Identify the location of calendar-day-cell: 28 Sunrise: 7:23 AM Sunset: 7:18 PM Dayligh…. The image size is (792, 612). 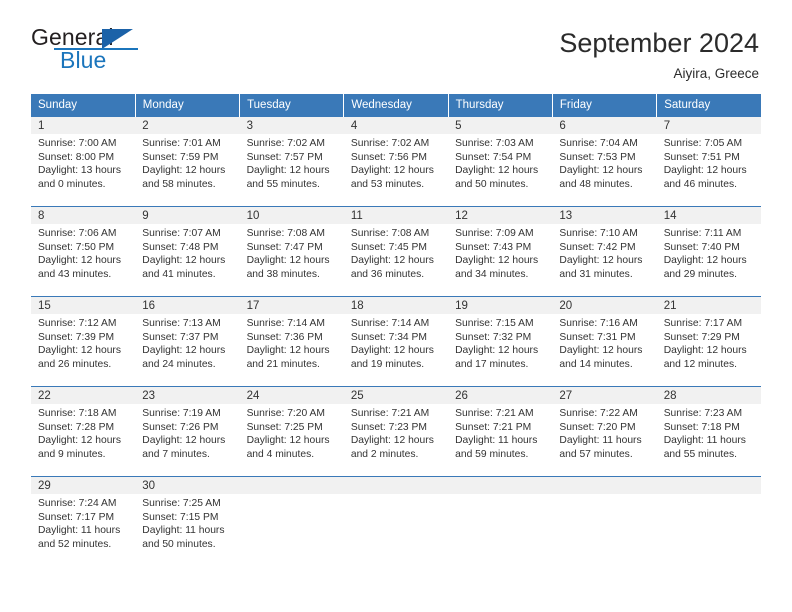
(708, 431).